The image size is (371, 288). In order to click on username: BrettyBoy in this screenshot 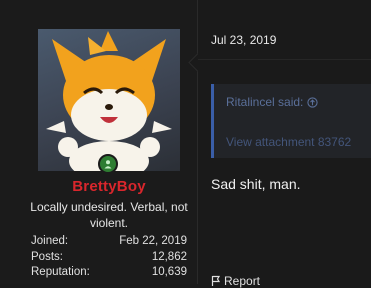, I will do `click(109, 186)`.